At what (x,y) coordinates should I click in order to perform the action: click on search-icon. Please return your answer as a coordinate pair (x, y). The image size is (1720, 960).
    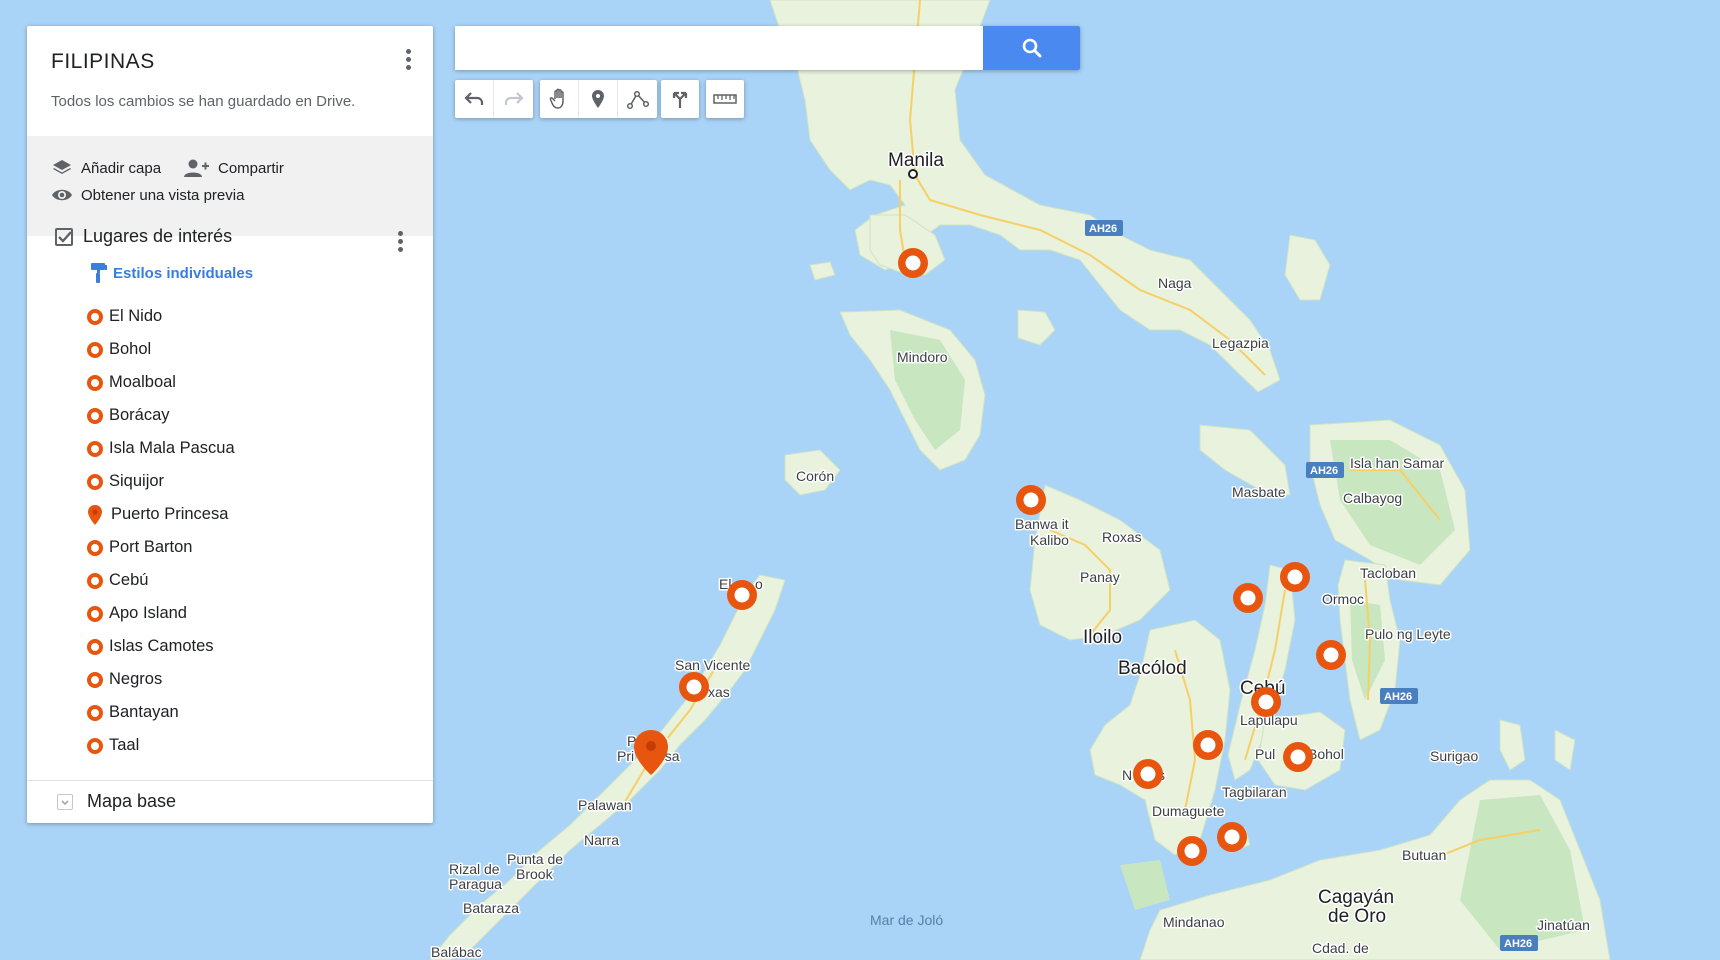
    Looking at the image, I should click on (1031, 48).